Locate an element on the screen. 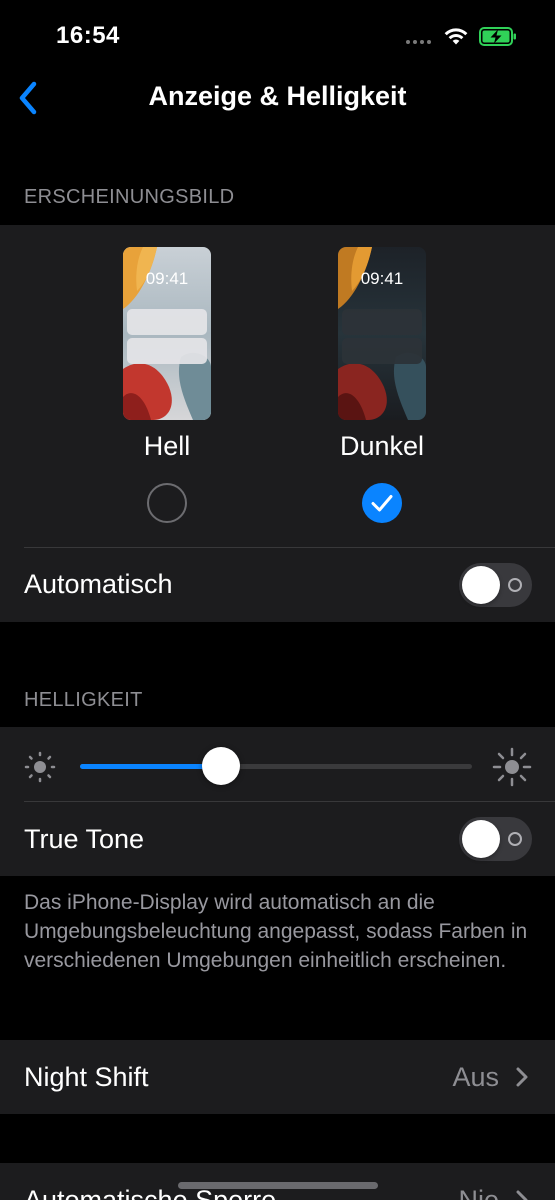 Image resolution: width=555 pixels, height=1200 pixels. slider-thumb is located at coordinates (221, 766).